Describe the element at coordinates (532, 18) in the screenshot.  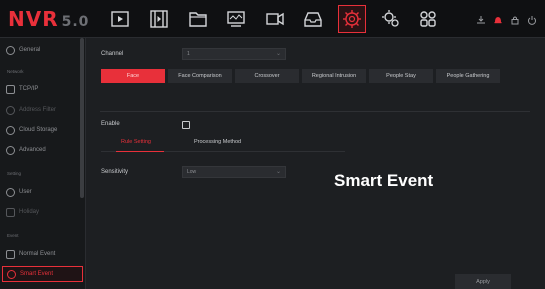
I see `power-icon` at that location.